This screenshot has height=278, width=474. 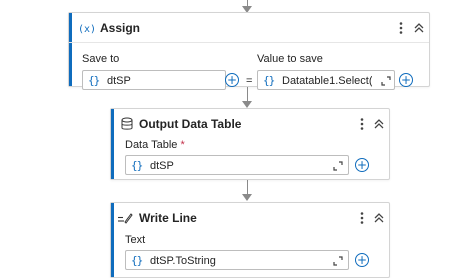 I want to click on connector-output-to-writeline-arrow, so click(x=247, y=197).